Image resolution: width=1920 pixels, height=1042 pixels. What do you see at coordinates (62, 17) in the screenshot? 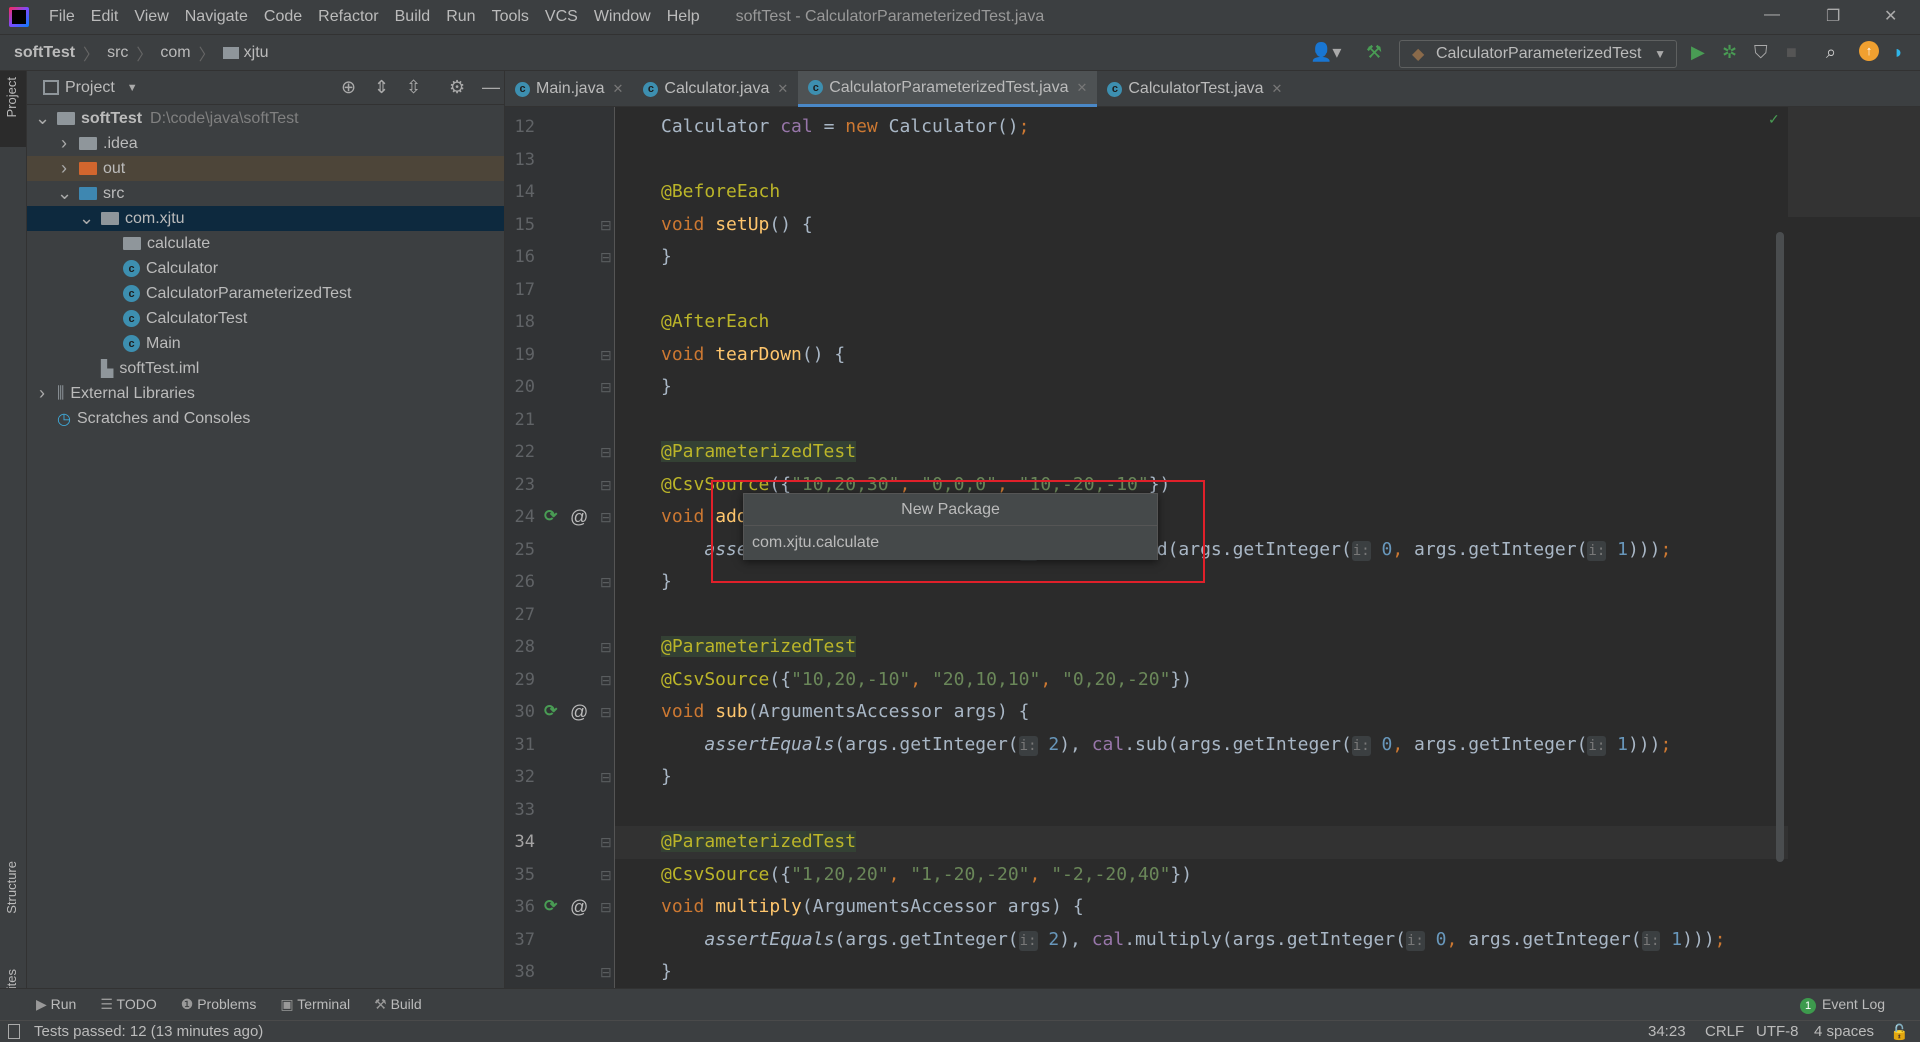
I see `menu-file: File` at bounding box center [62, 17].